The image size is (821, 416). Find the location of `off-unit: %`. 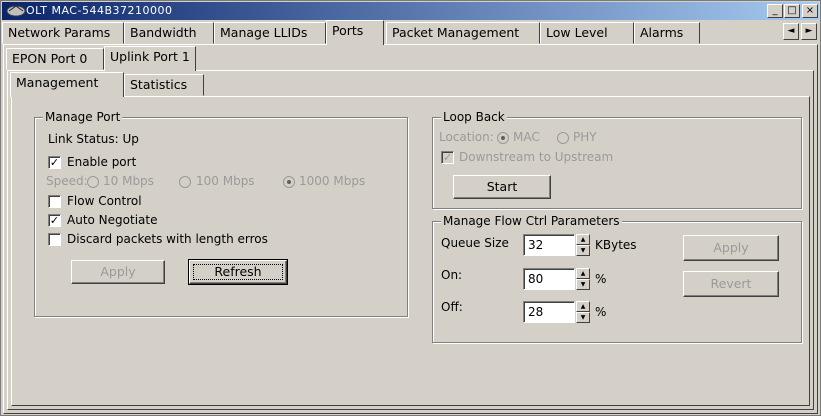

off-unit: % is located at coordinates (601, 312).